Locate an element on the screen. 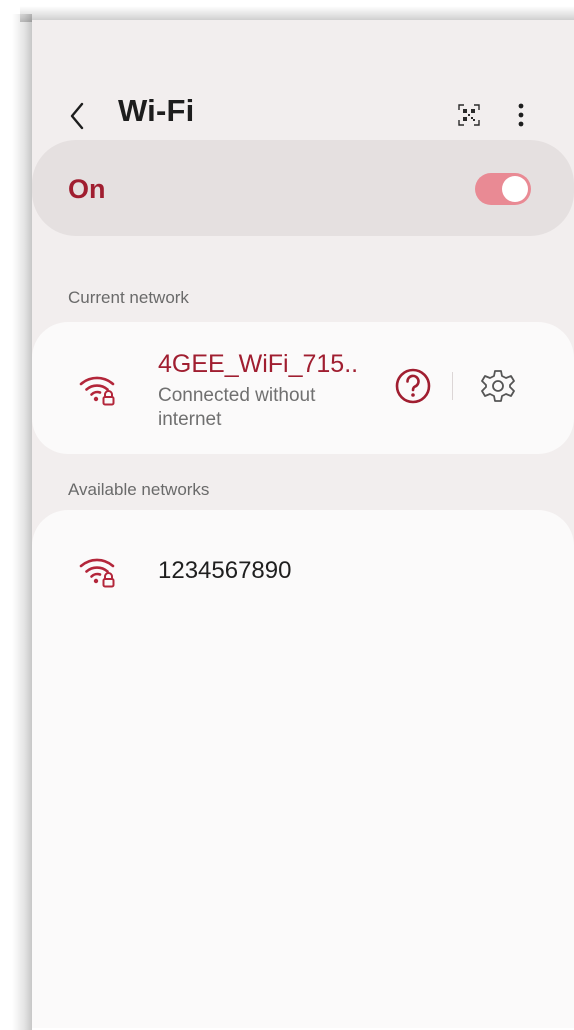 The height and width of the screenshot is (1030, 574). more-vertical-icon is located at coordinates (521, 115).